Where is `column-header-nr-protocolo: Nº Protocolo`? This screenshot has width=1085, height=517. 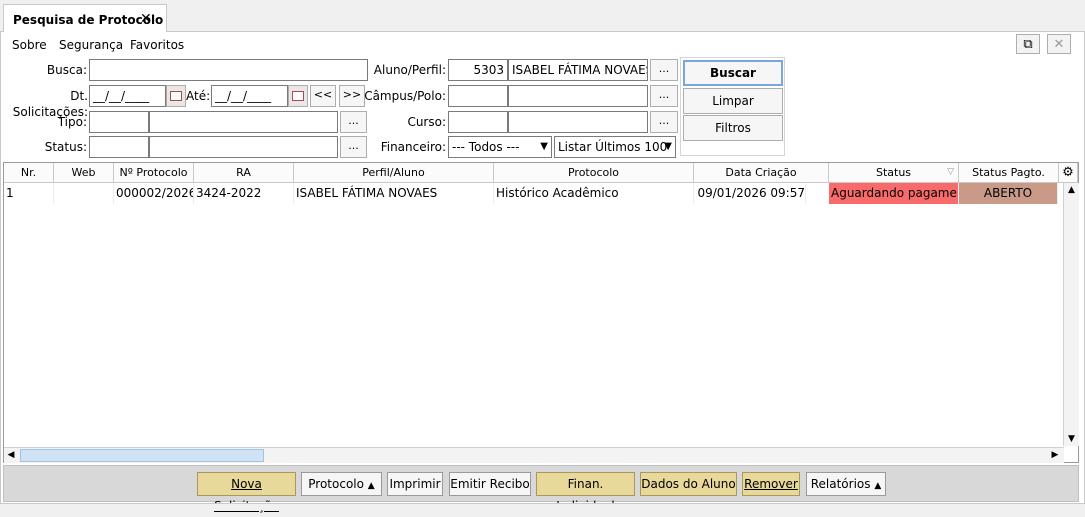 column-header-nr-protocolo: Nº Protocolo is located at coordinates (154, 173).